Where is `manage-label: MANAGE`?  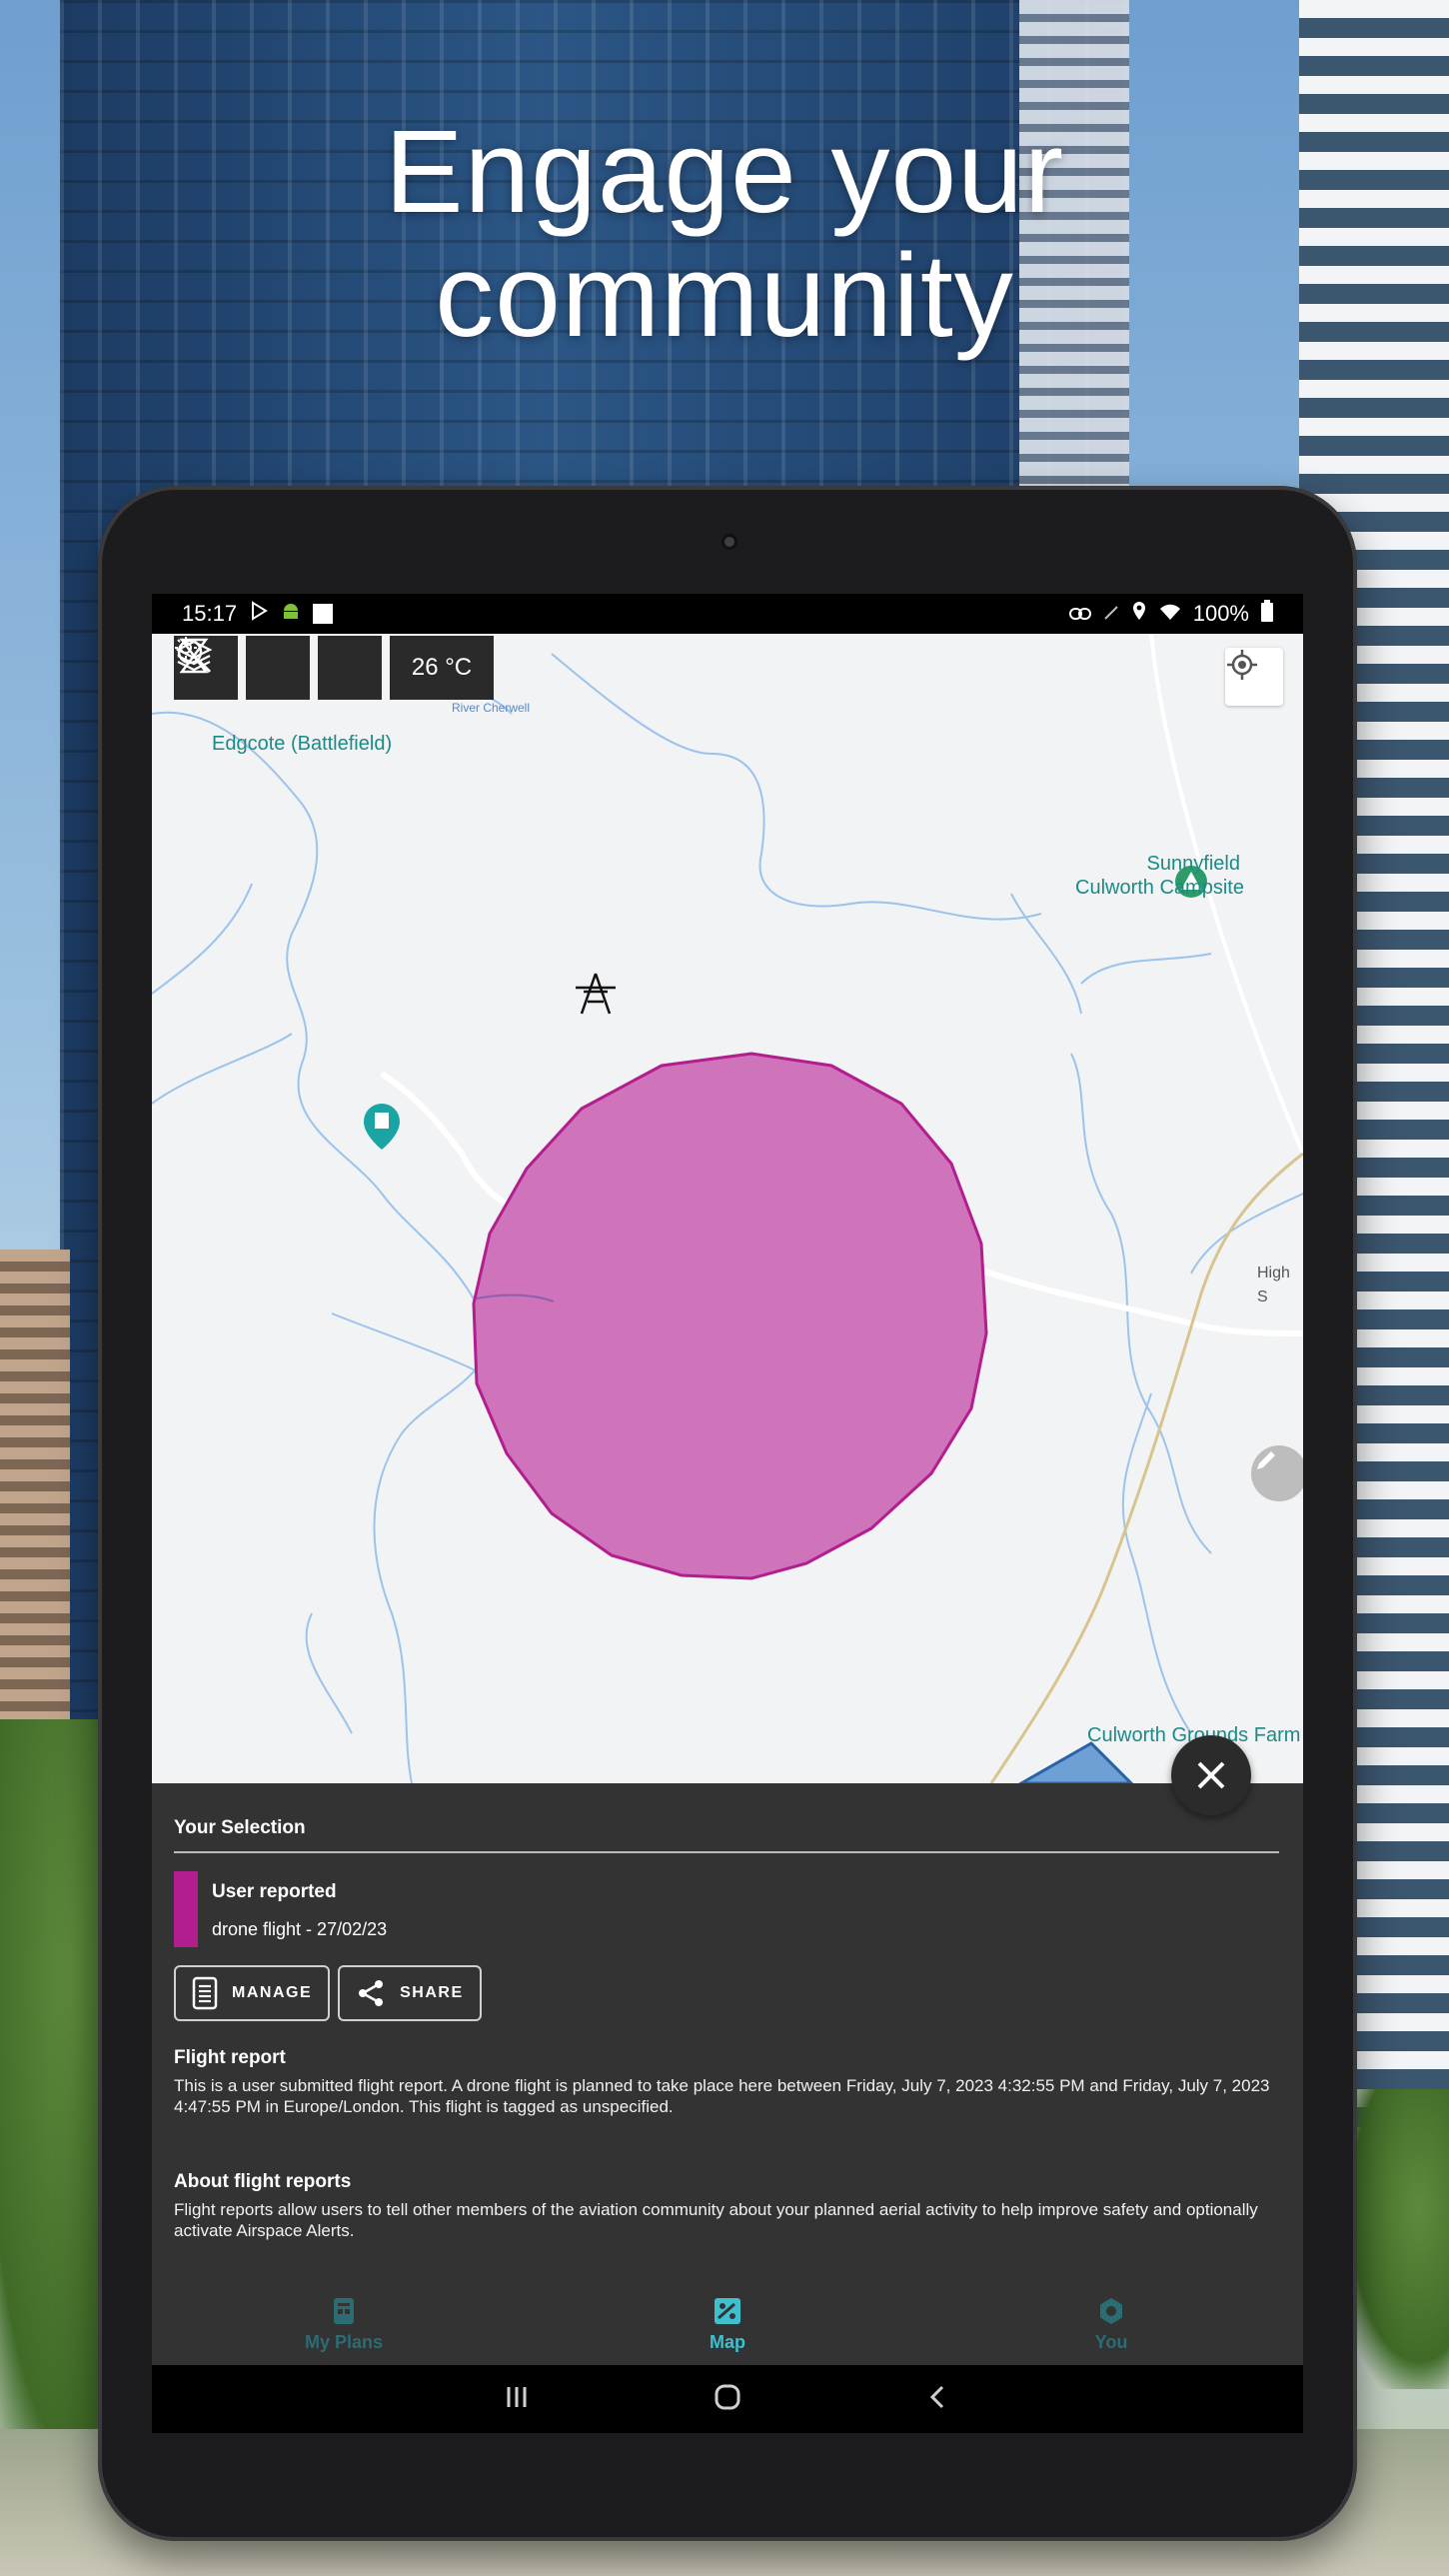
manage-label: MANAGE is located at coordinates (272, 1993).